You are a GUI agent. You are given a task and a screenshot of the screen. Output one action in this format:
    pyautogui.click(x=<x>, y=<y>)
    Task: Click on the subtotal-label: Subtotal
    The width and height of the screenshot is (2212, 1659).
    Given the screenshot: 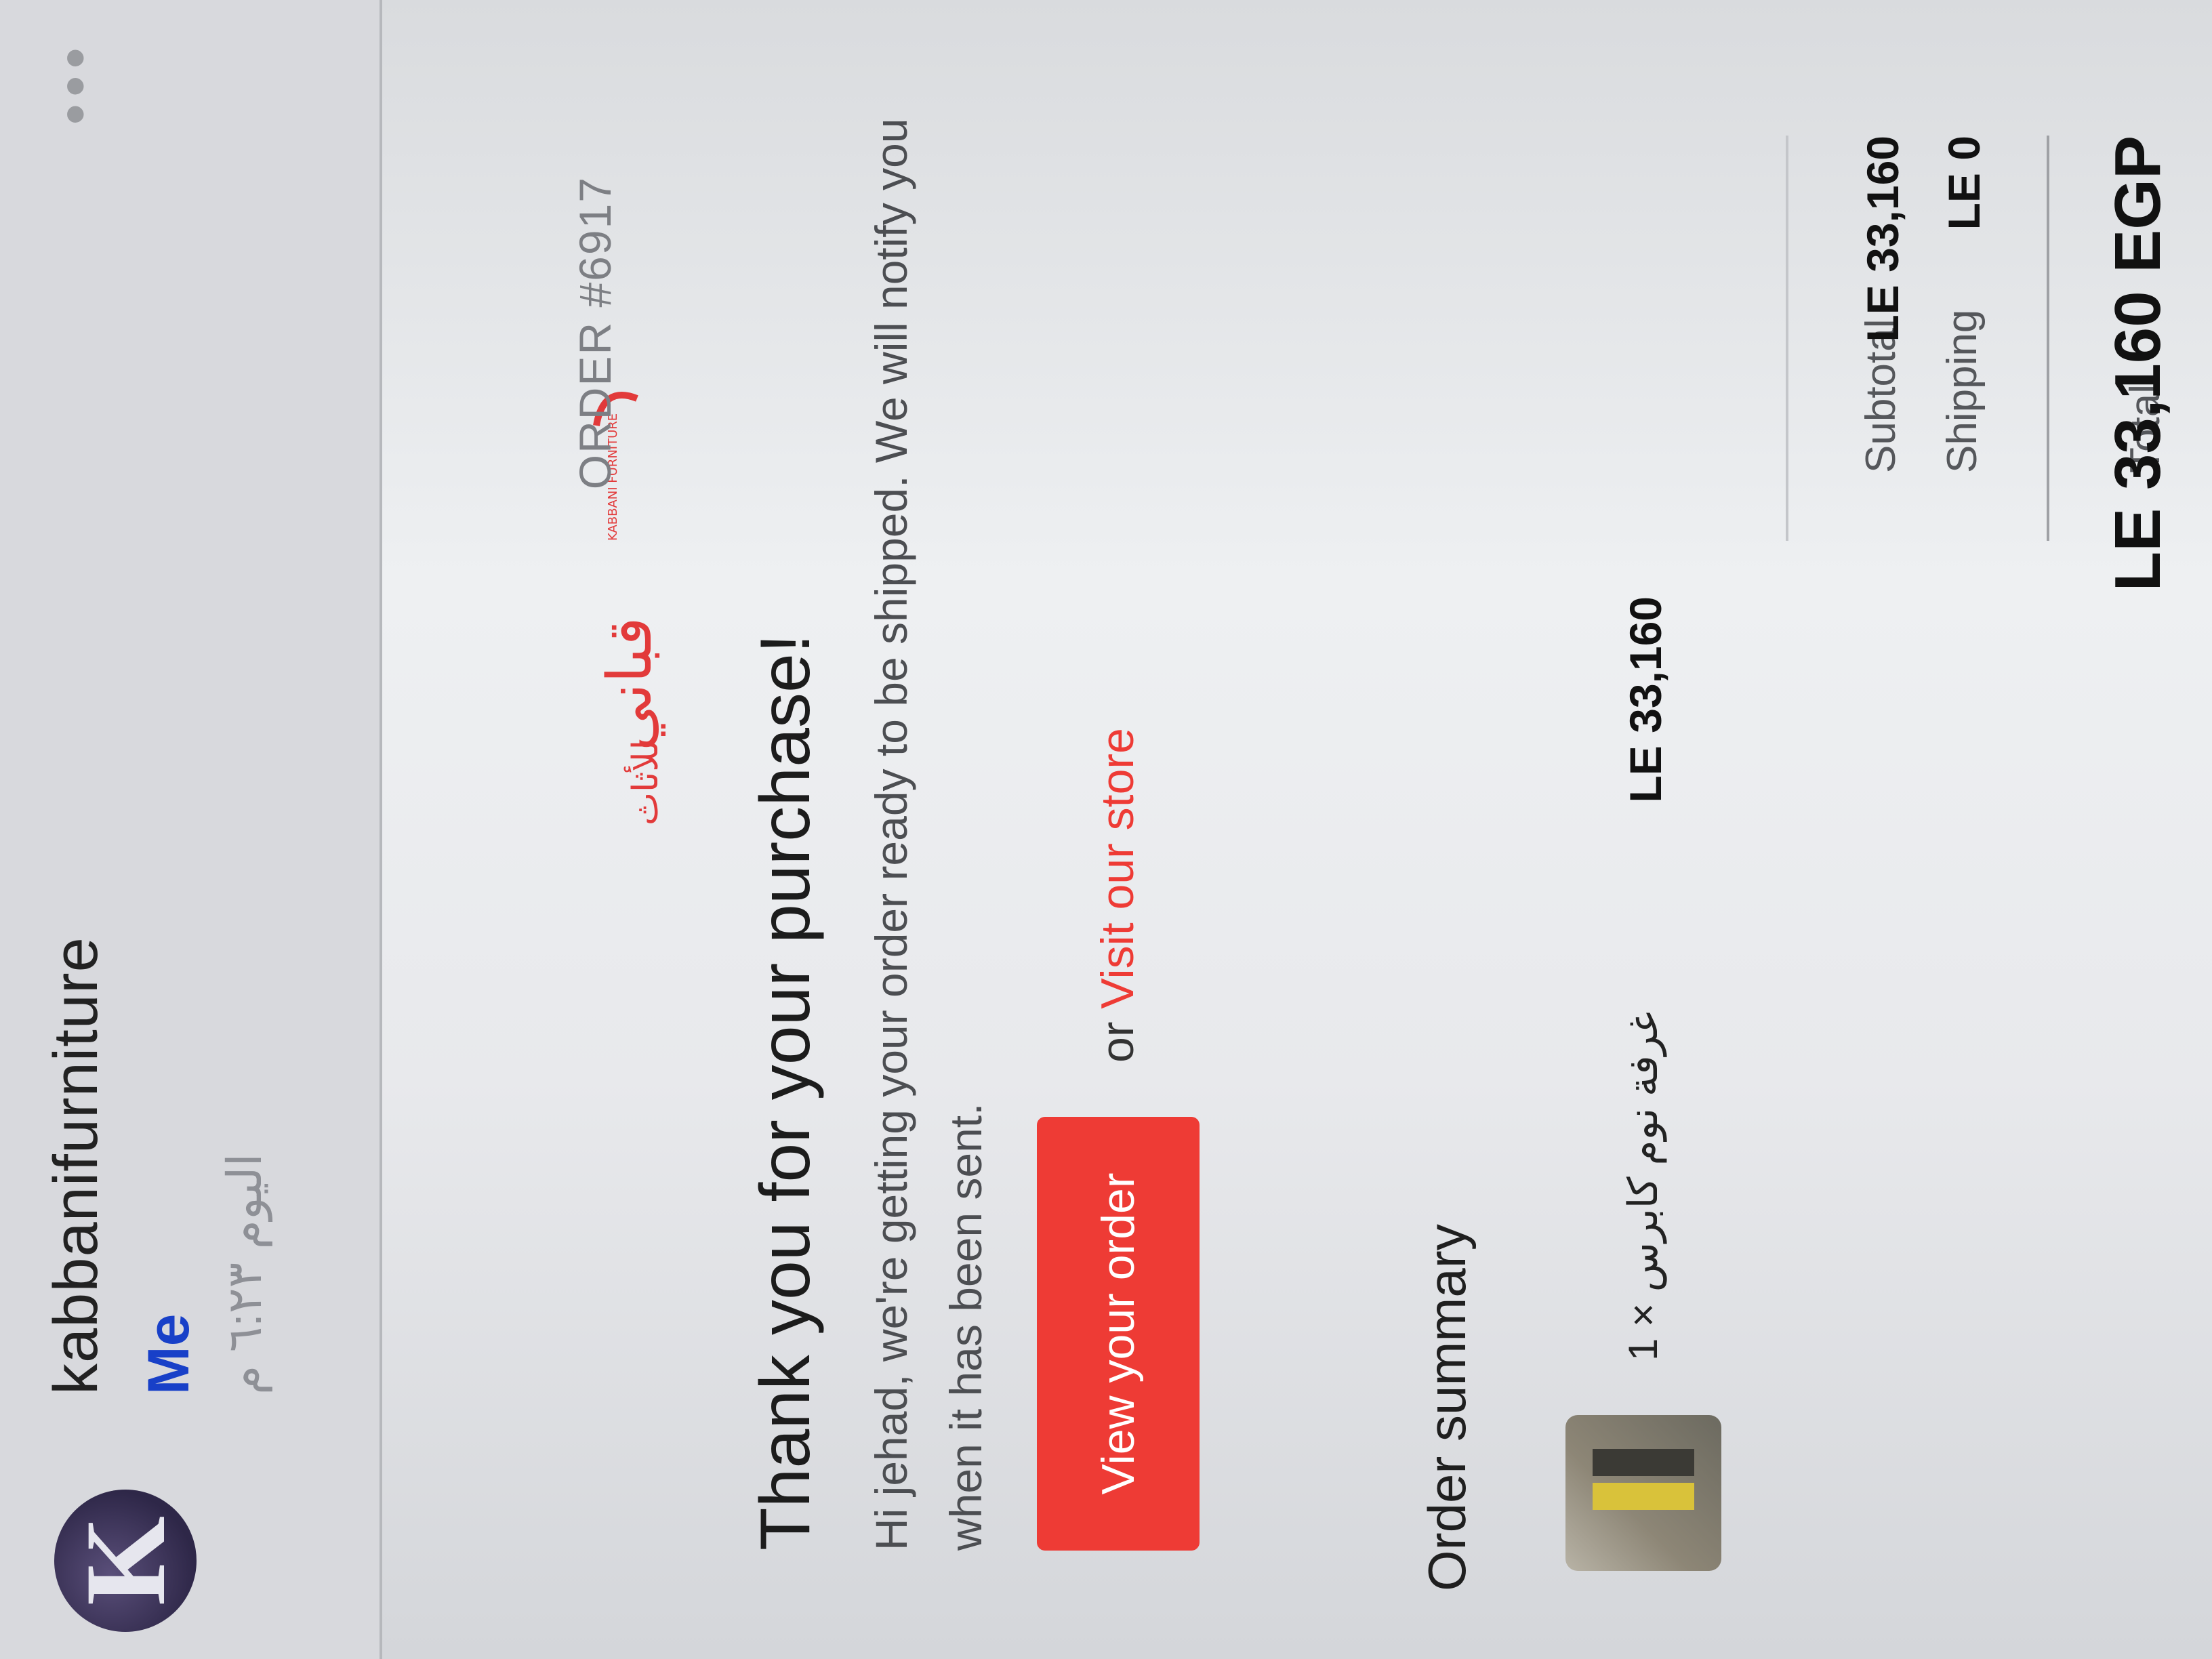 What is the action you would take?
    pyautogui.click(x=1881, y=396)
    